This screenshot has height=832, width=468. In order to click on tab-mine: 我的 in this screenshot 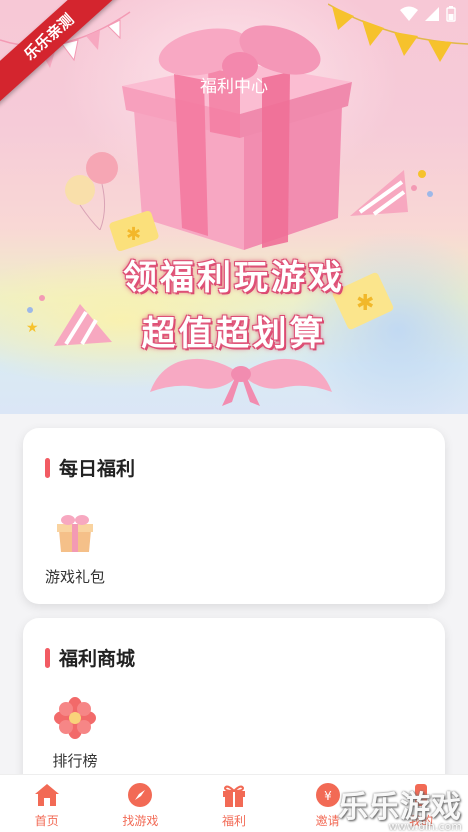, I will do `click(421, 805)`.